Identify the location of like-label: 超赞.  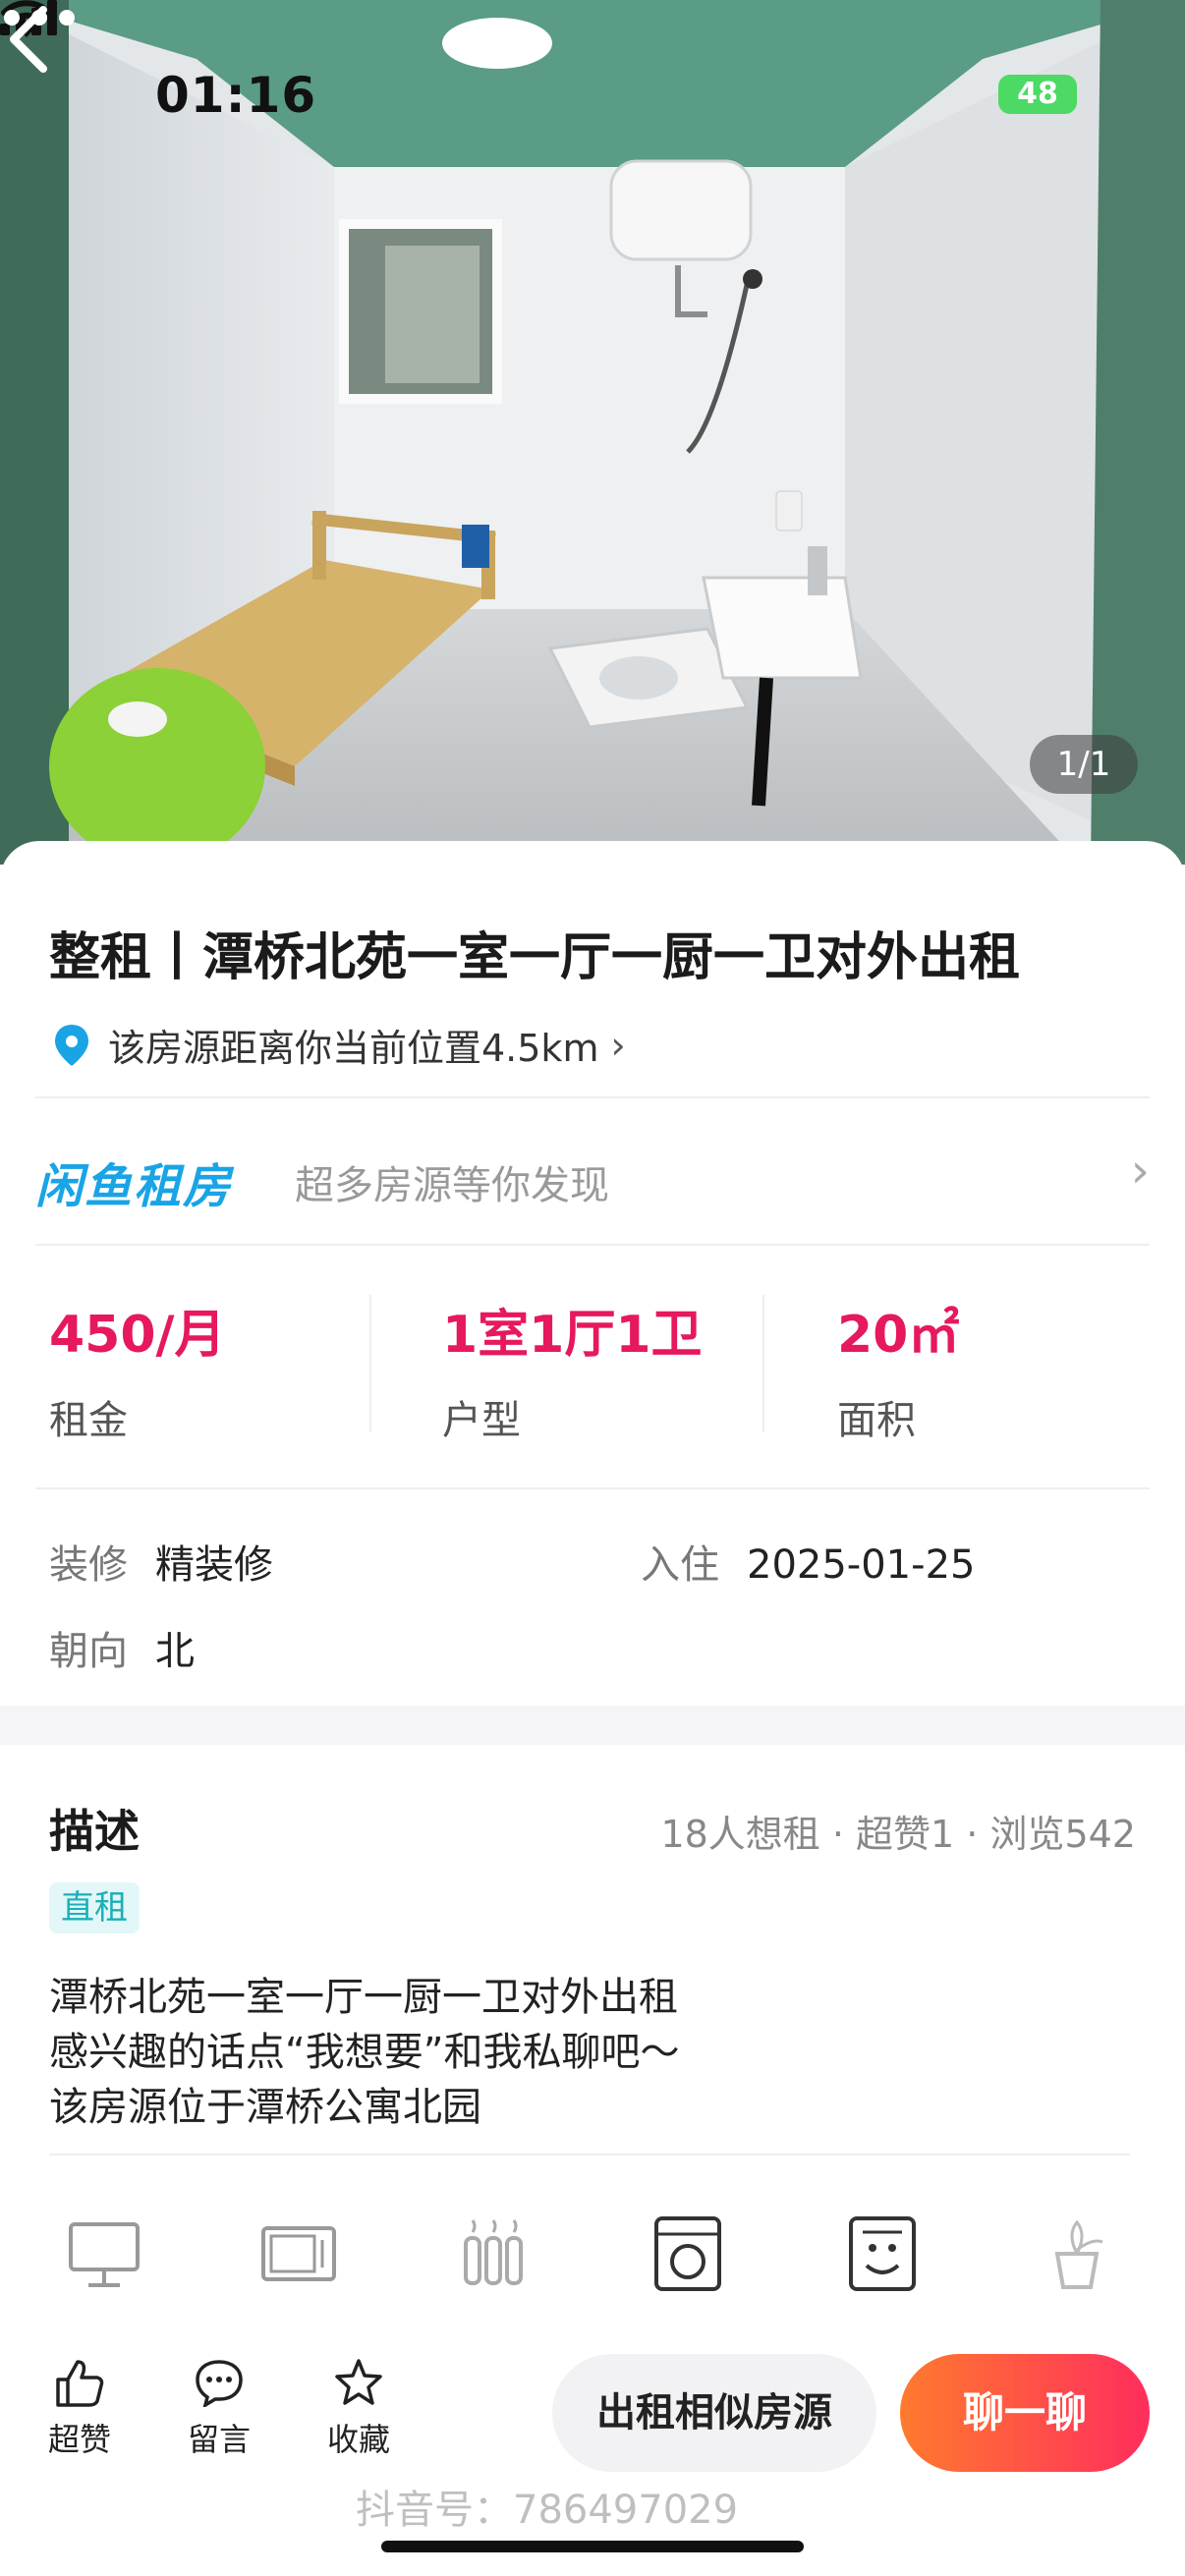
(79, 2439).